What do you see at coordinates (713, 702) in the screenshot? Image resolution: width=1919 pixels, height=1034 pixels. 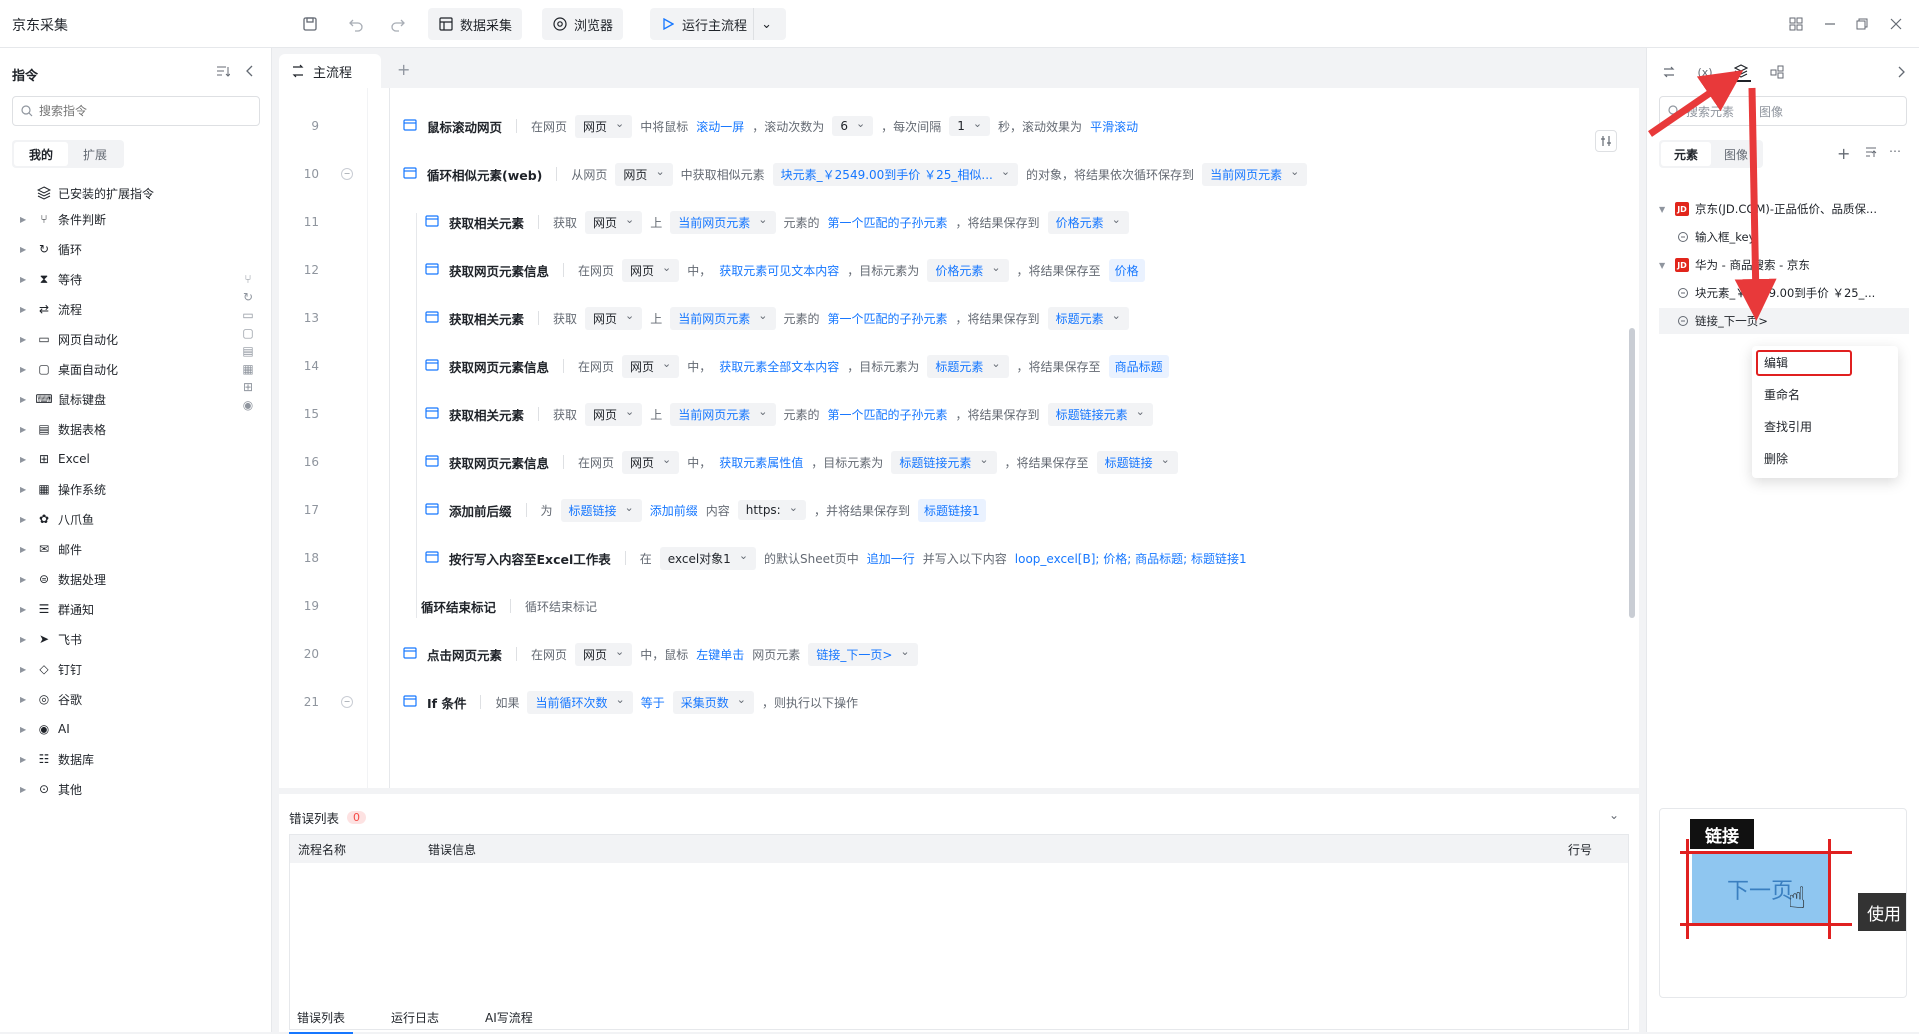 I see `variable-dropdown: 采集页数` at bounding box center [713, 702].